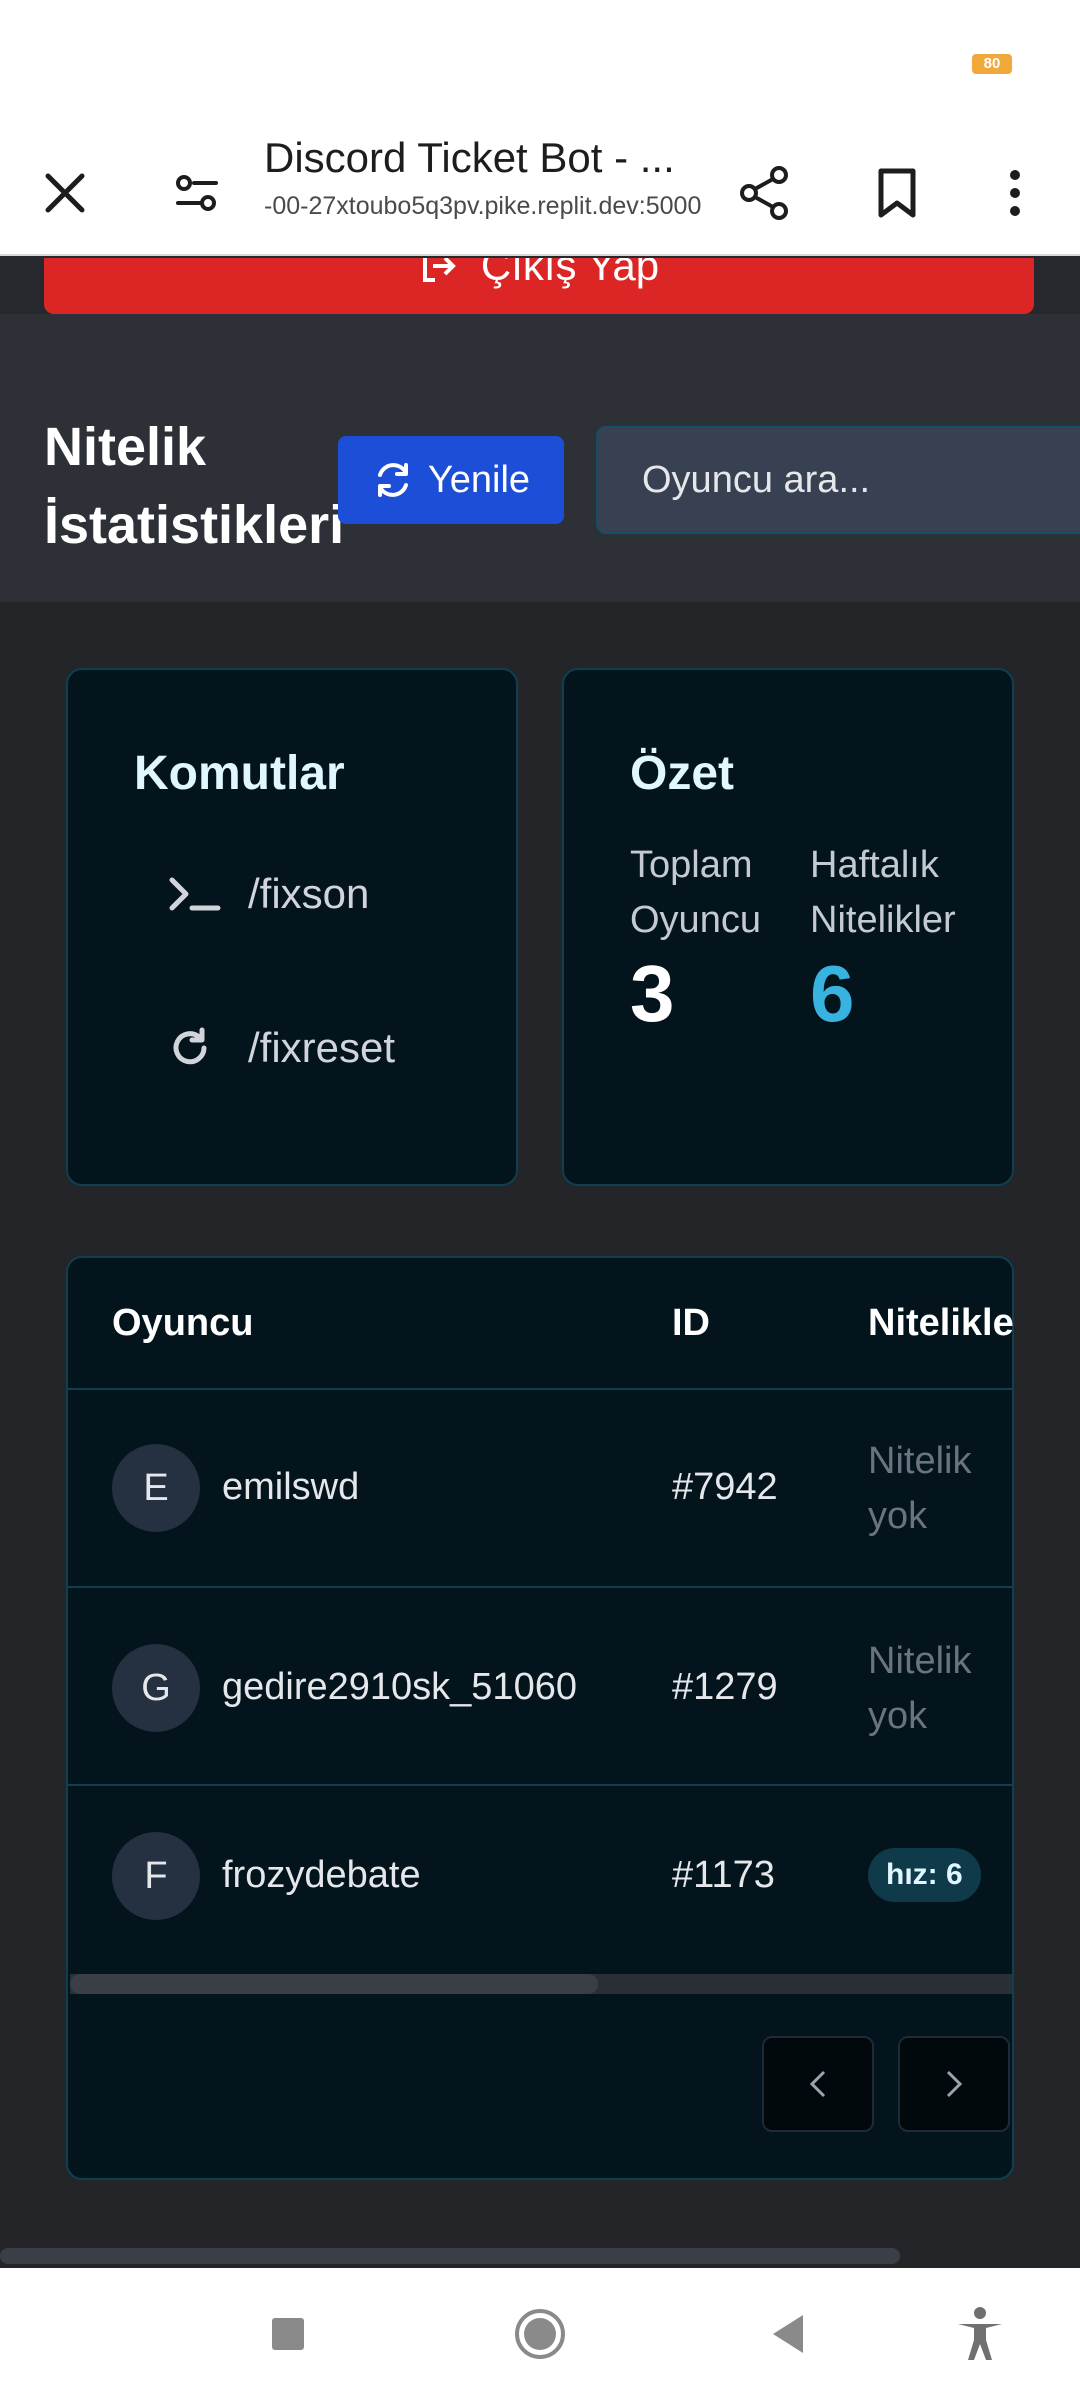 The width and height of the screenshot is (1080, 2400). What do you see at coordinates (309, 893) in the screenshot?
I see `command-label: /fixson` at bounding box center [309, 893].